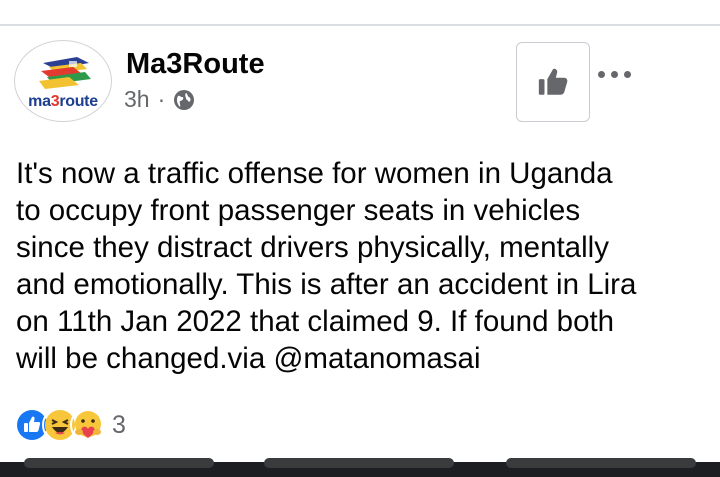  What do you see at coordinates (88, 425) in the screenshot?
I see `care-reaction-icon` at bounding box center [88, 425].